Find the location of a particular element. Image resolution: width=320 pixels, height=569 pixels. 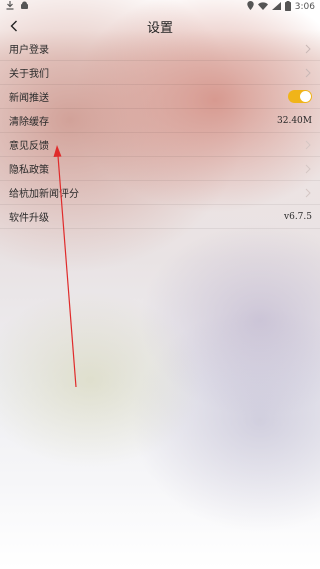

settings-item-user-login: 用户登录 is located at coordinates (160, 49).